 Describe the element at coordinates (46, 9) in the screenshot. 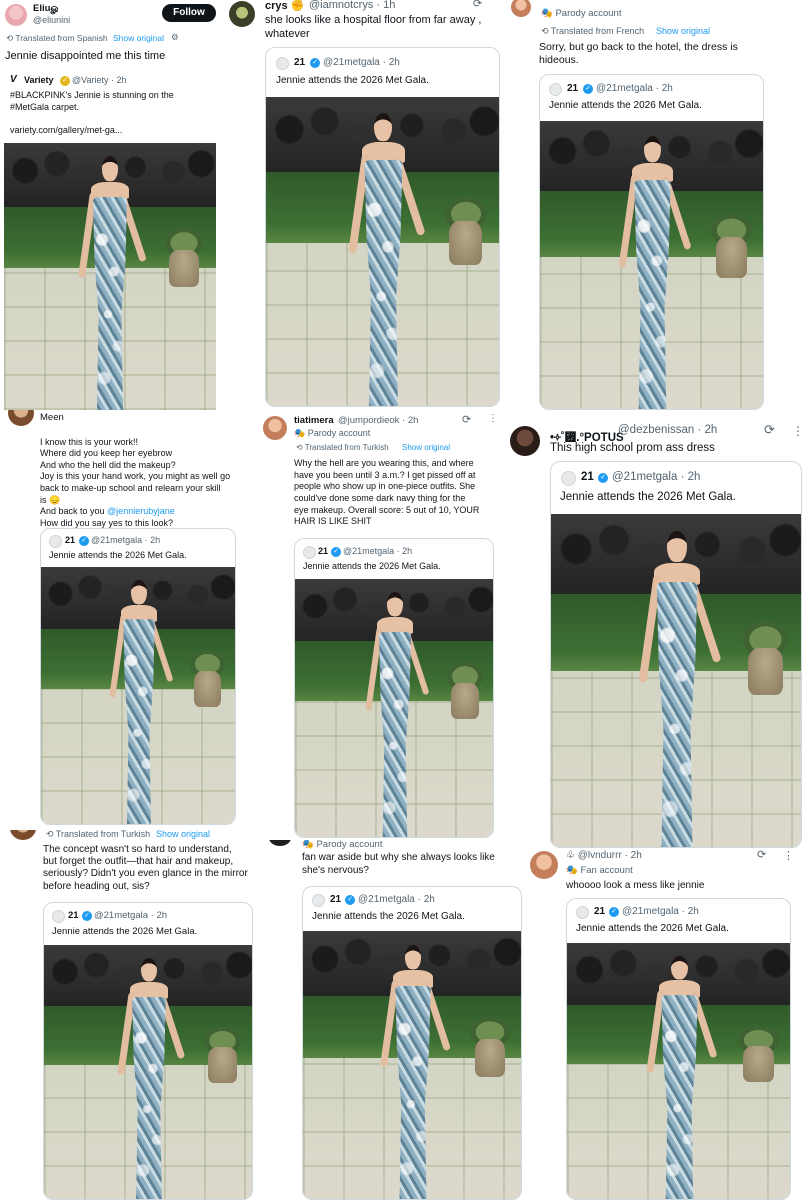

I see `author-name: Eliuௐ` at that location.